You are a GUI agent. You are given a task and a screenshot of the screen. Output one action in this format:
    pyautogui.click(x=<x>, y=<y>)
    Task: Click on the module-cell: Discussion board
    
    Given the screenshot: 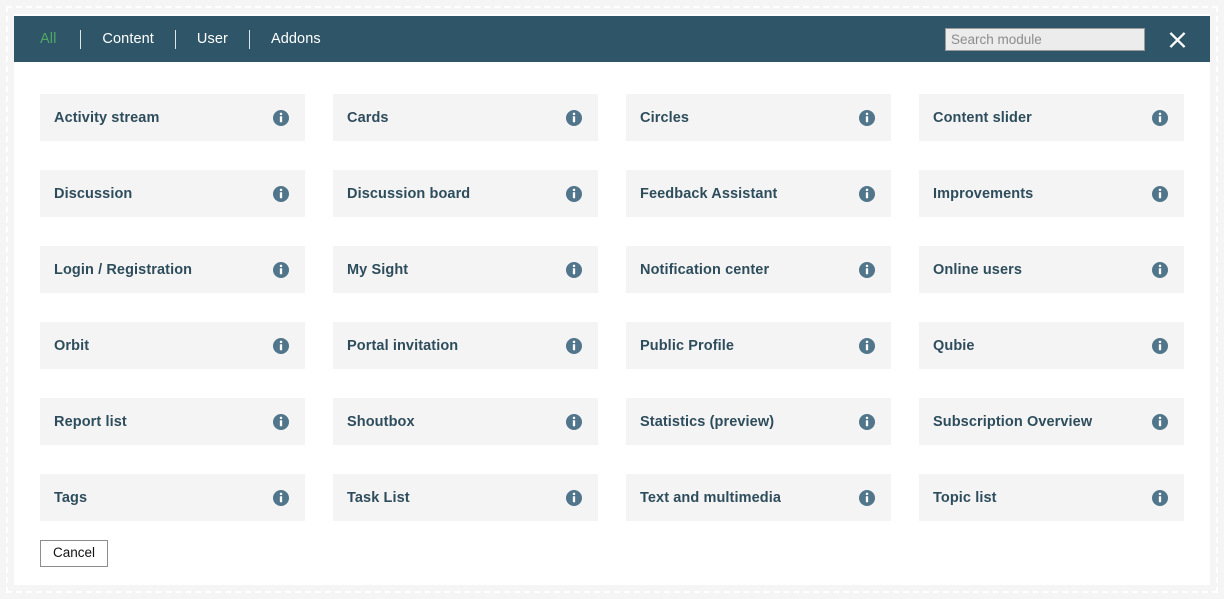 What is the action you would take?
    pyautogui.click(x=465, y=208)
    